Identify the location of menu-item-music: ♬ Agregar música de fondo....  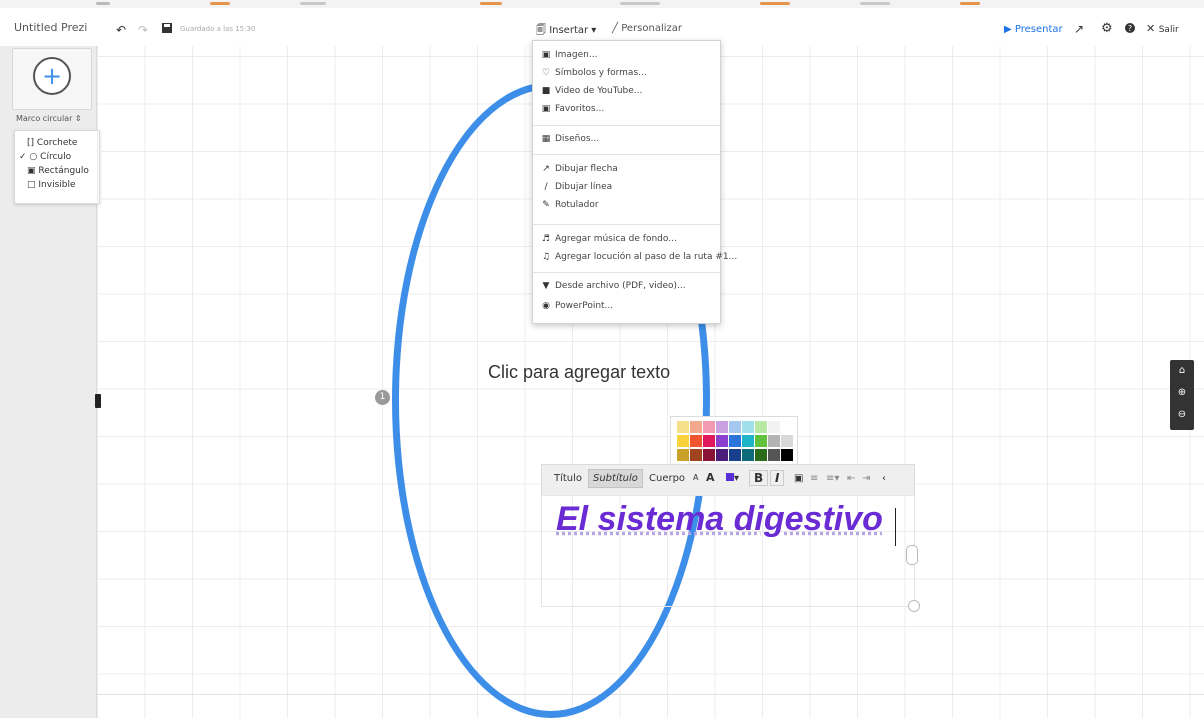
(609, 239).